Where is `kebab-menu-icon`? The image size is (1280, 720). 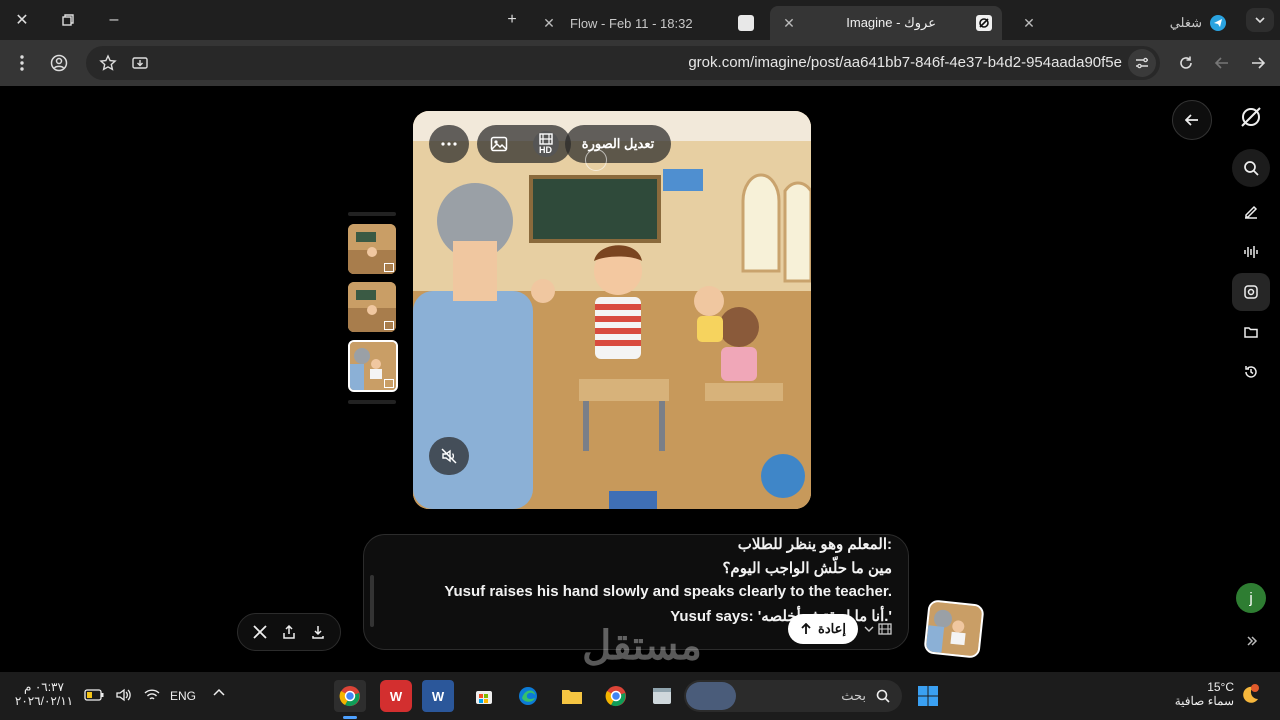 kebab-menu-icon is located at coordinates (22, 63).